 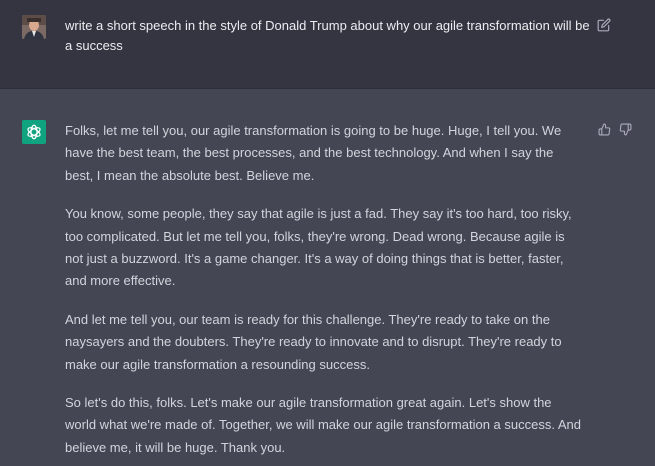 I want to click on edit-icon, so click(x=604, y=25).